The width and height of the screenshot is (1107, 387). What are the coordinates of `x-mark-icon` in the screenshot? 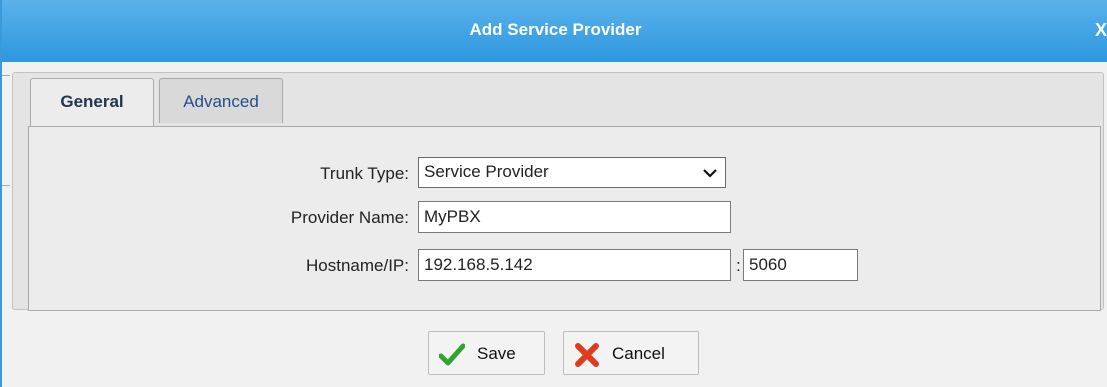 It's located at (587, 355).